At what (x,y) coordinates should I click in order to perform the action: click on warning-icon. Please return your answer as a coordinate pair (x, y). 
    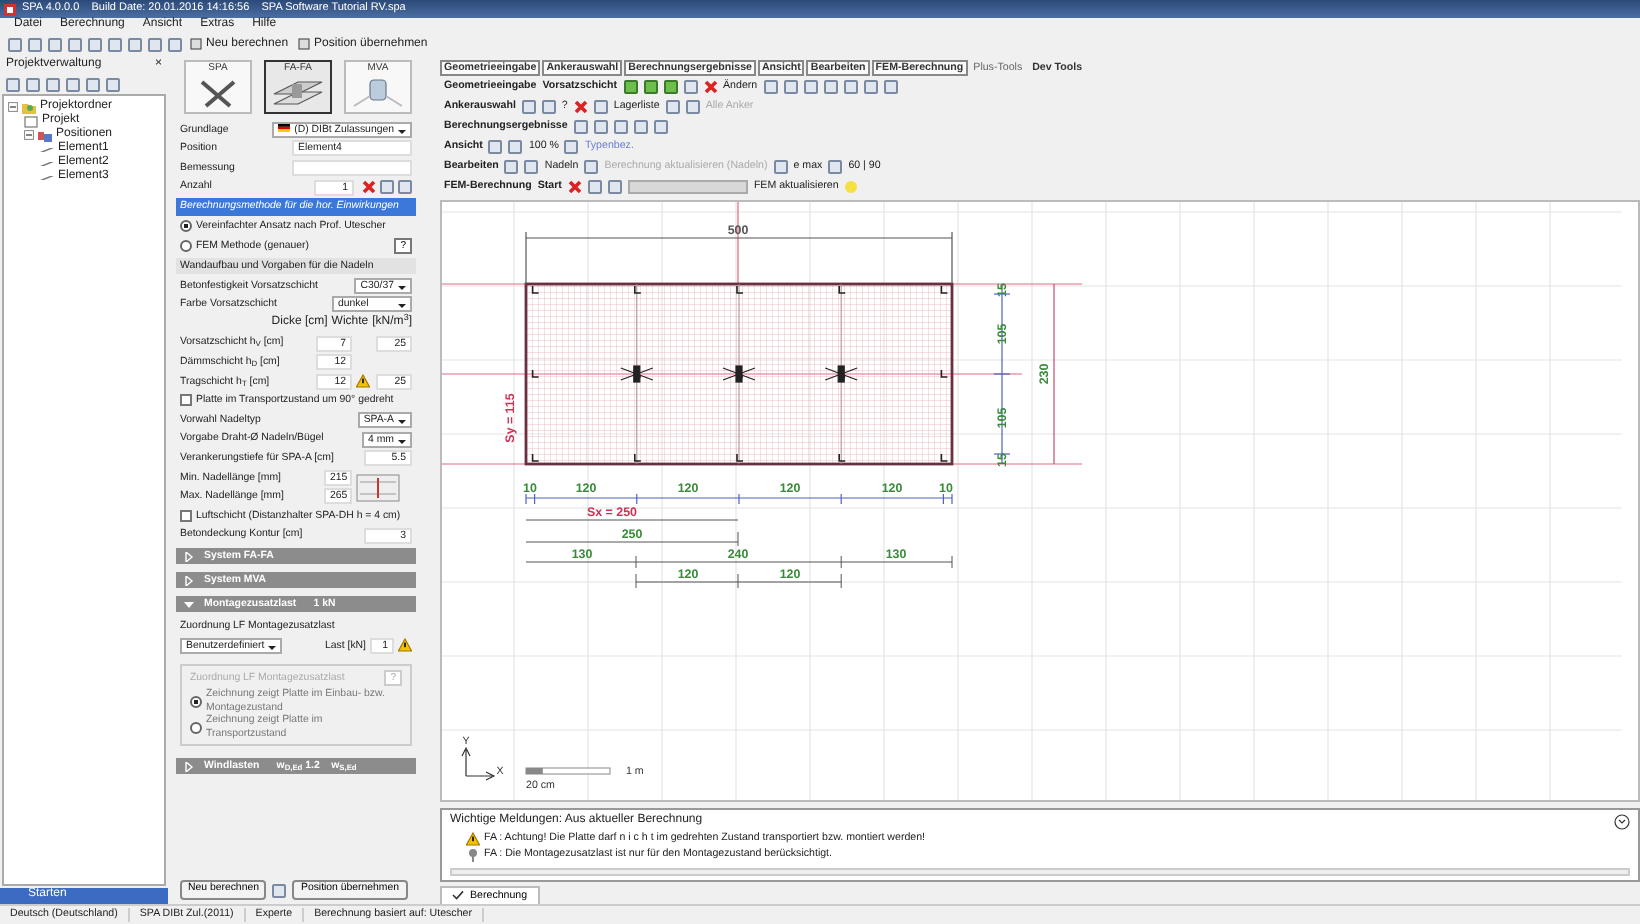
    Looking at the image, I should click on (473, 839).